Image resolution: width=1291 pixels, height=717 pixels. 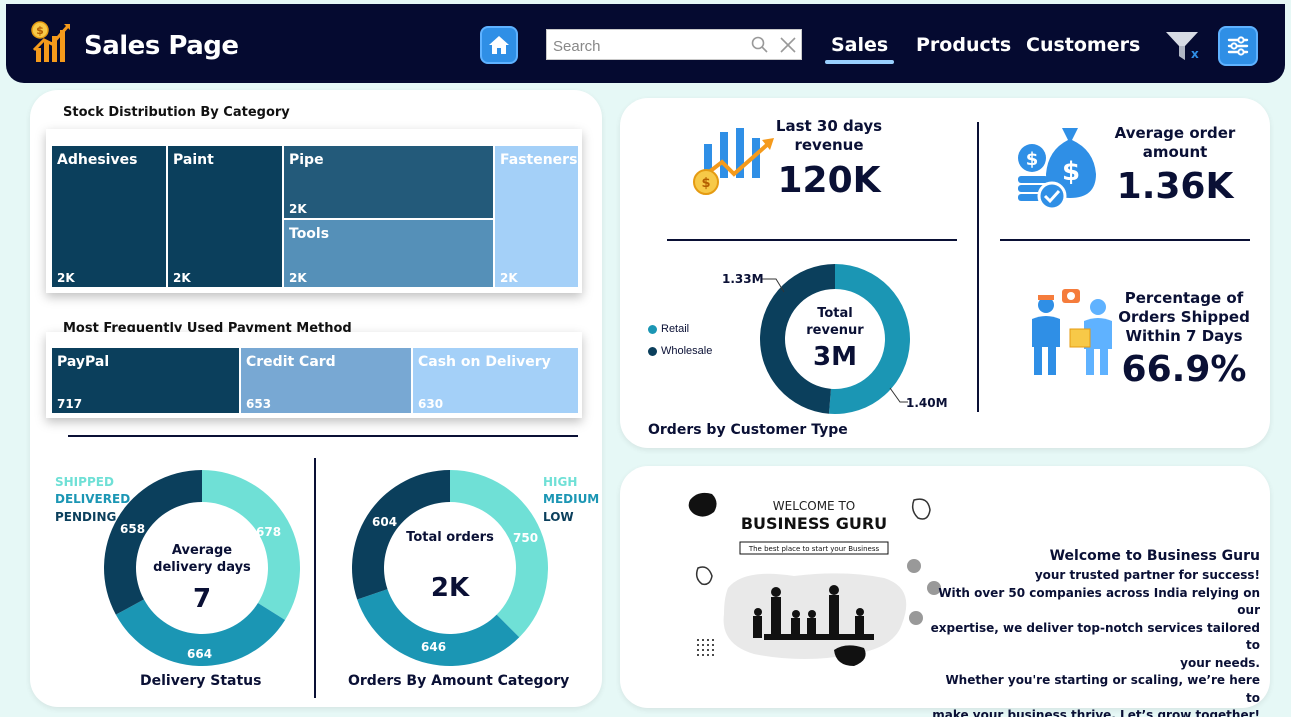 I want to click on welcome-brand: BUSINESS GURU, so click(x=814, y=523).